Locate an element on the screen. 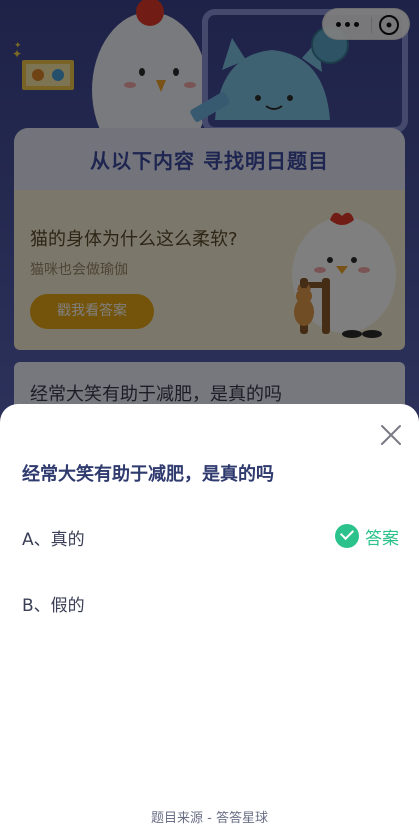 This screenshot has height=832, width=419. question-source: 题目来源 - 答答星球 is located at coordinates (209, 818).